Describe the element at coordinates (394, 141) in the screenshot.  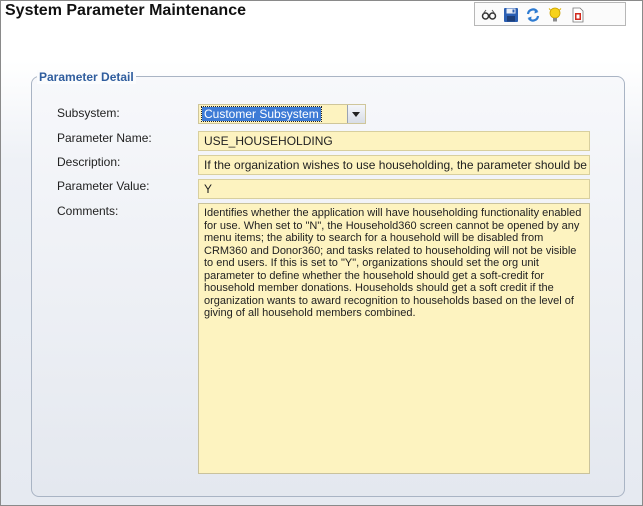
I see `parameter-name-field: USE_HOUSEHOLDING` at that location.